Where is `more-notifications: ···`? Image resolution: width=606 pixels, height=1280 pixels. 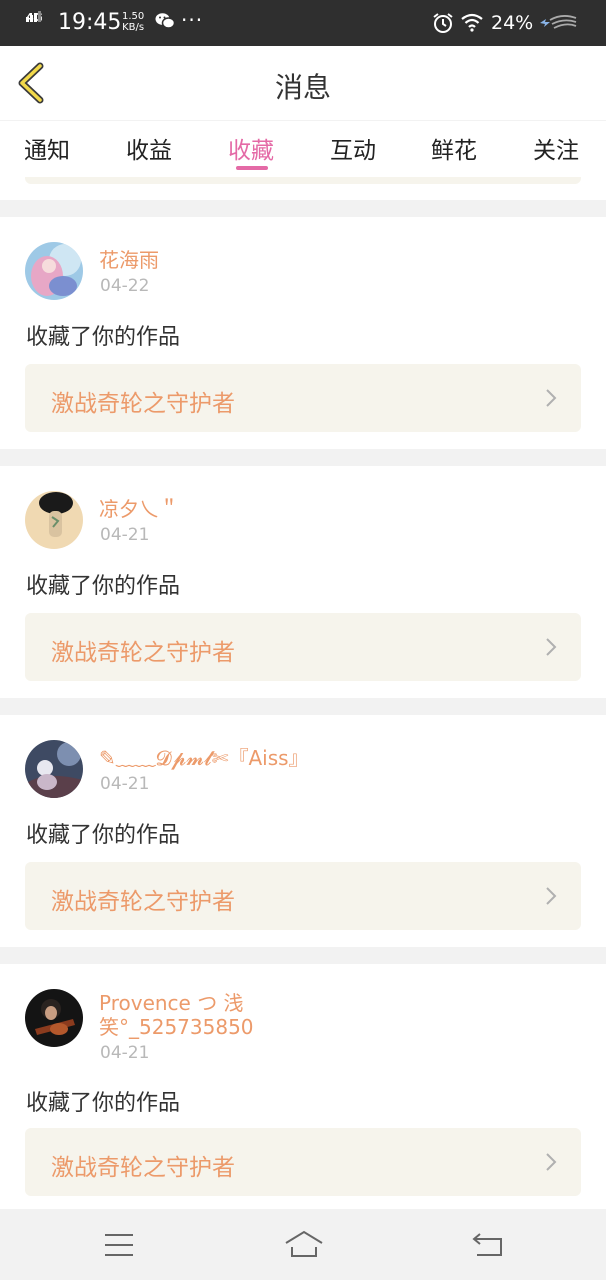
more-notifications: ··· is located at coordinates (192, 20).